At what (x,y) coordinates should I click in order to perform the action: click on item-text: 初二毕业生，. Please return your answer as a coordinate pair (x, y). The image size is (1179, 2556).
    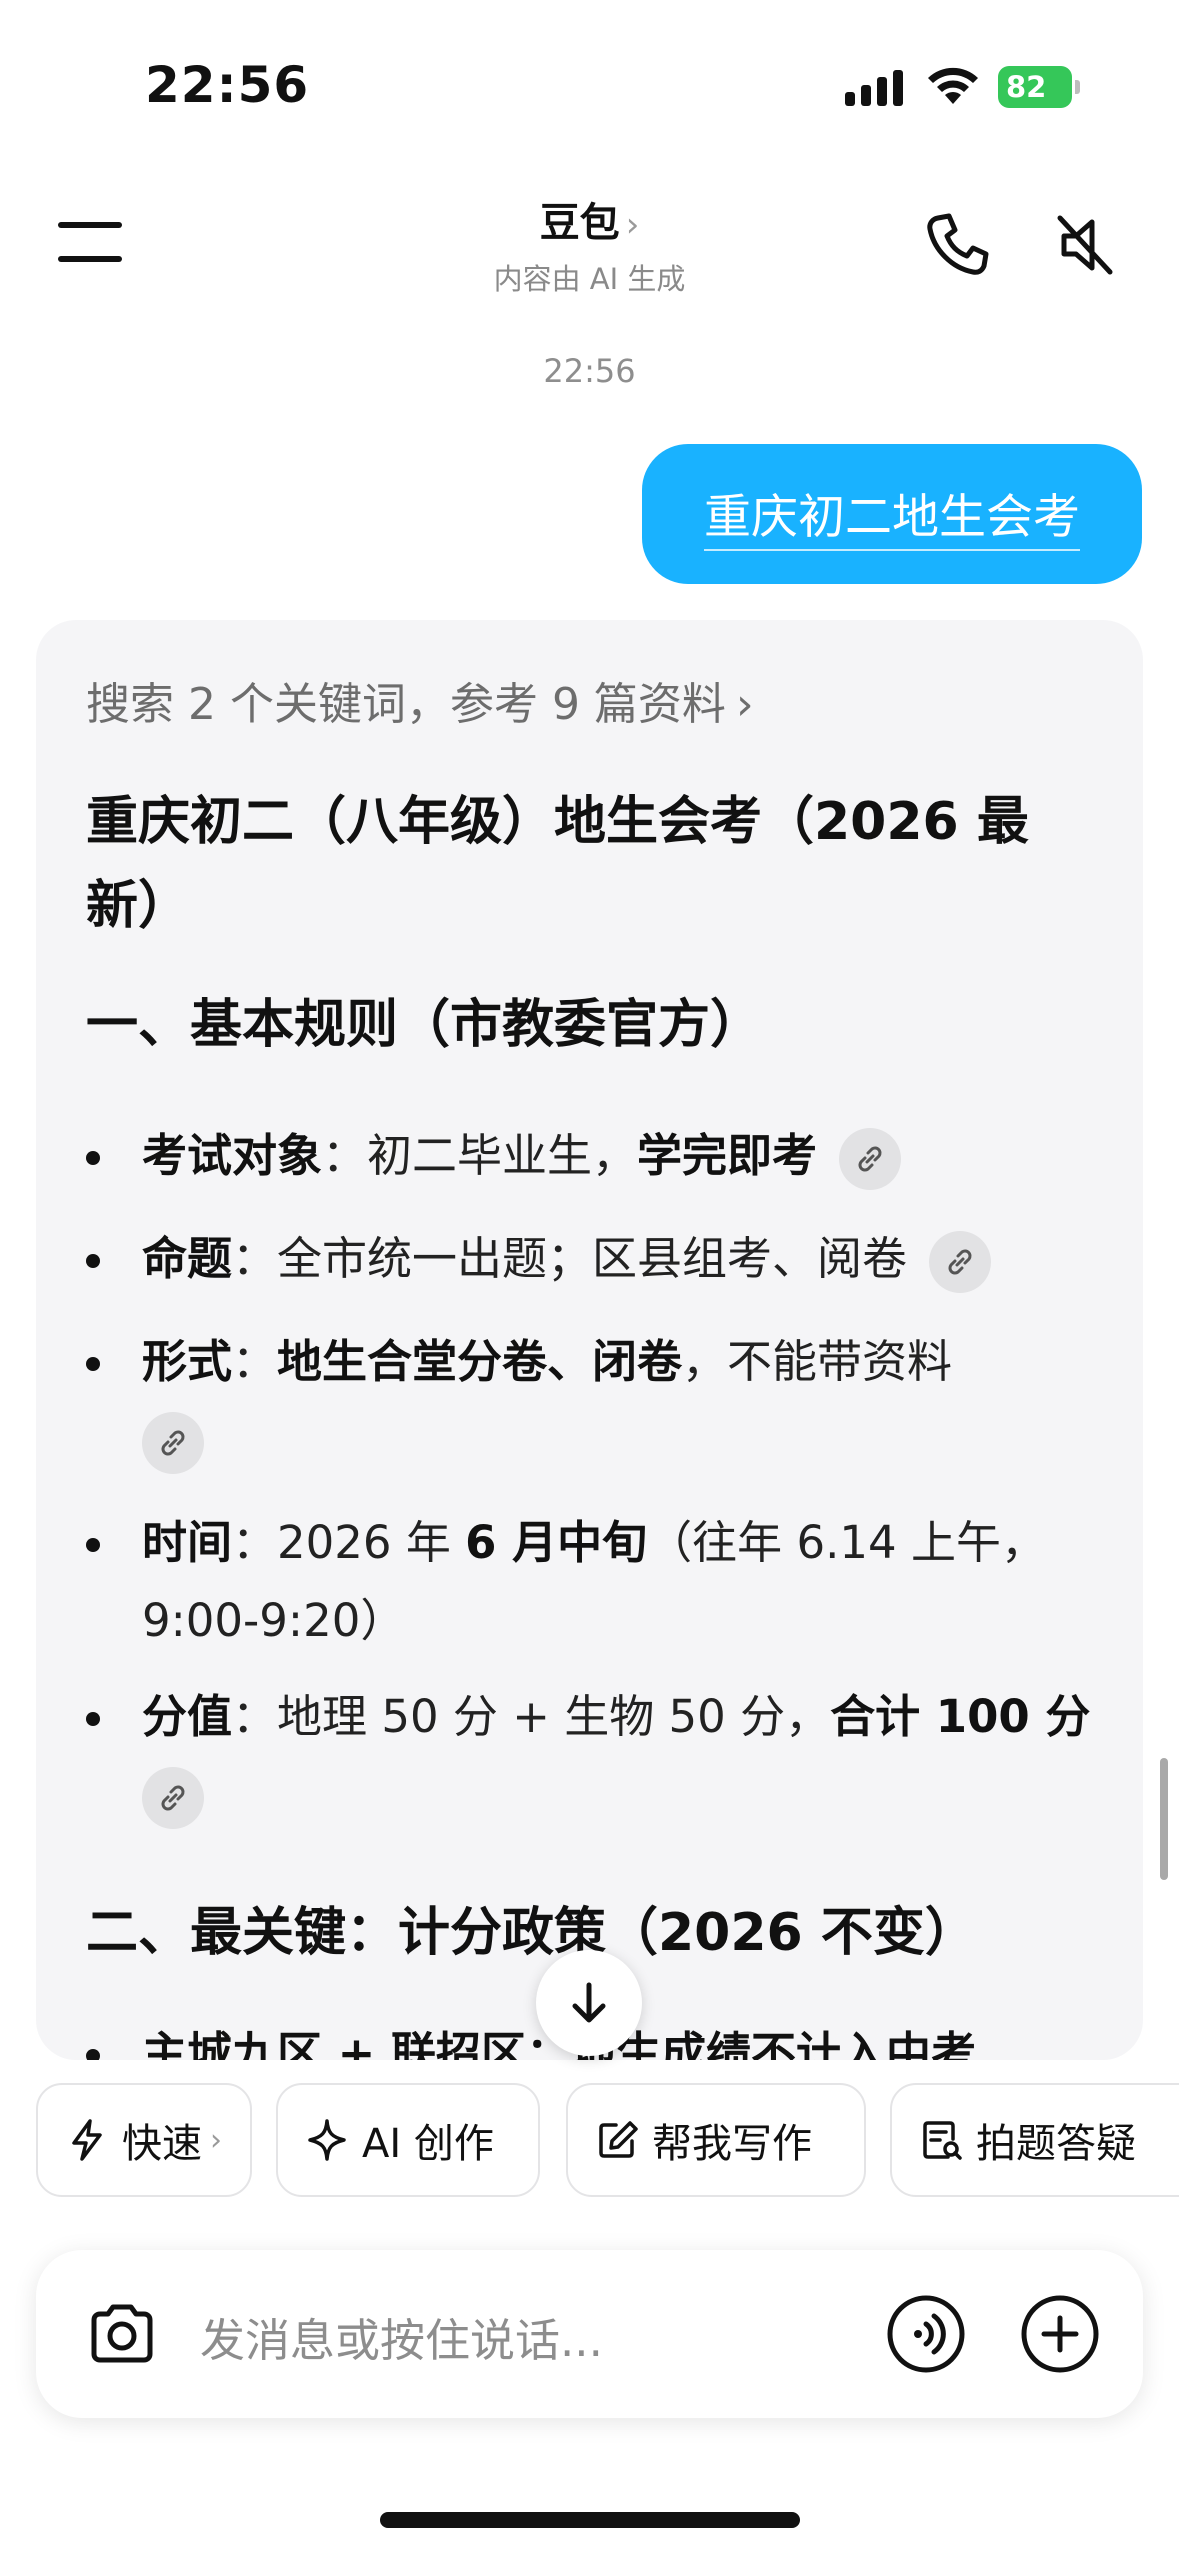
    Looking at the image, I should click on (502, 1155).